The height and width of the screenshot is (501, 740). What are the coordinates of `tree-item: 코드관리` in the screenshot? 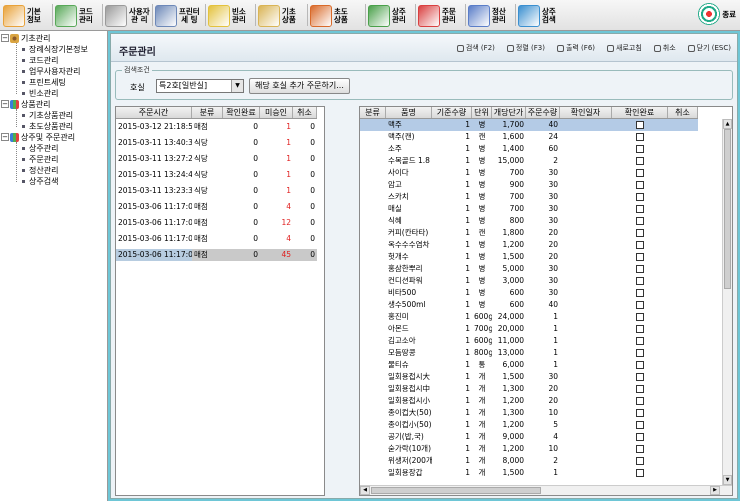 It's located at (40, 60).